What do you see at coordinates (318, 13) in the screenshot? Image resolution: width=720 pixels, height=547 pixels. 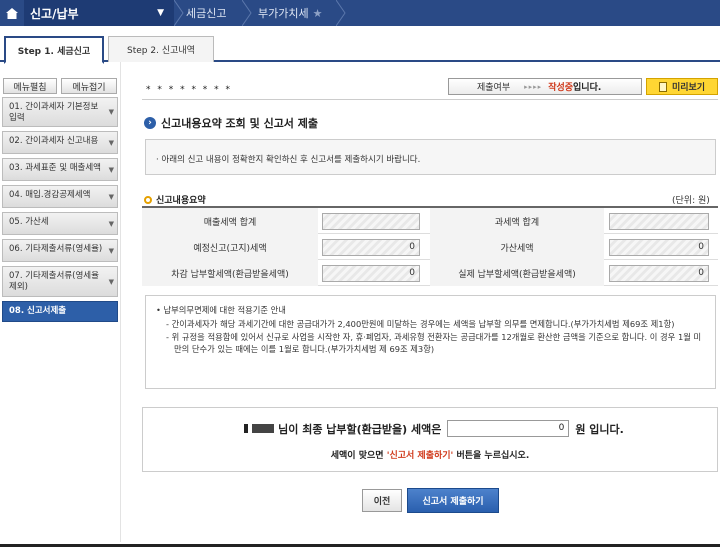 I see `star-icon: ★` at bounding box center [318, 13].